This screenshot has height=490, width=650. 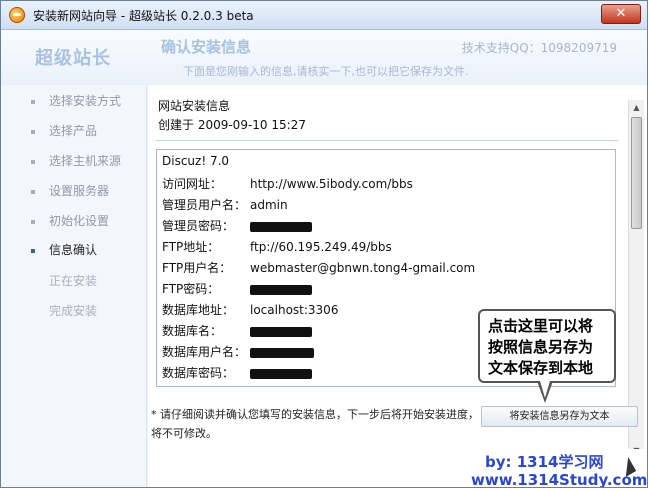 I want to click on field-label: FTP地址：, so click(x=191, y=247).